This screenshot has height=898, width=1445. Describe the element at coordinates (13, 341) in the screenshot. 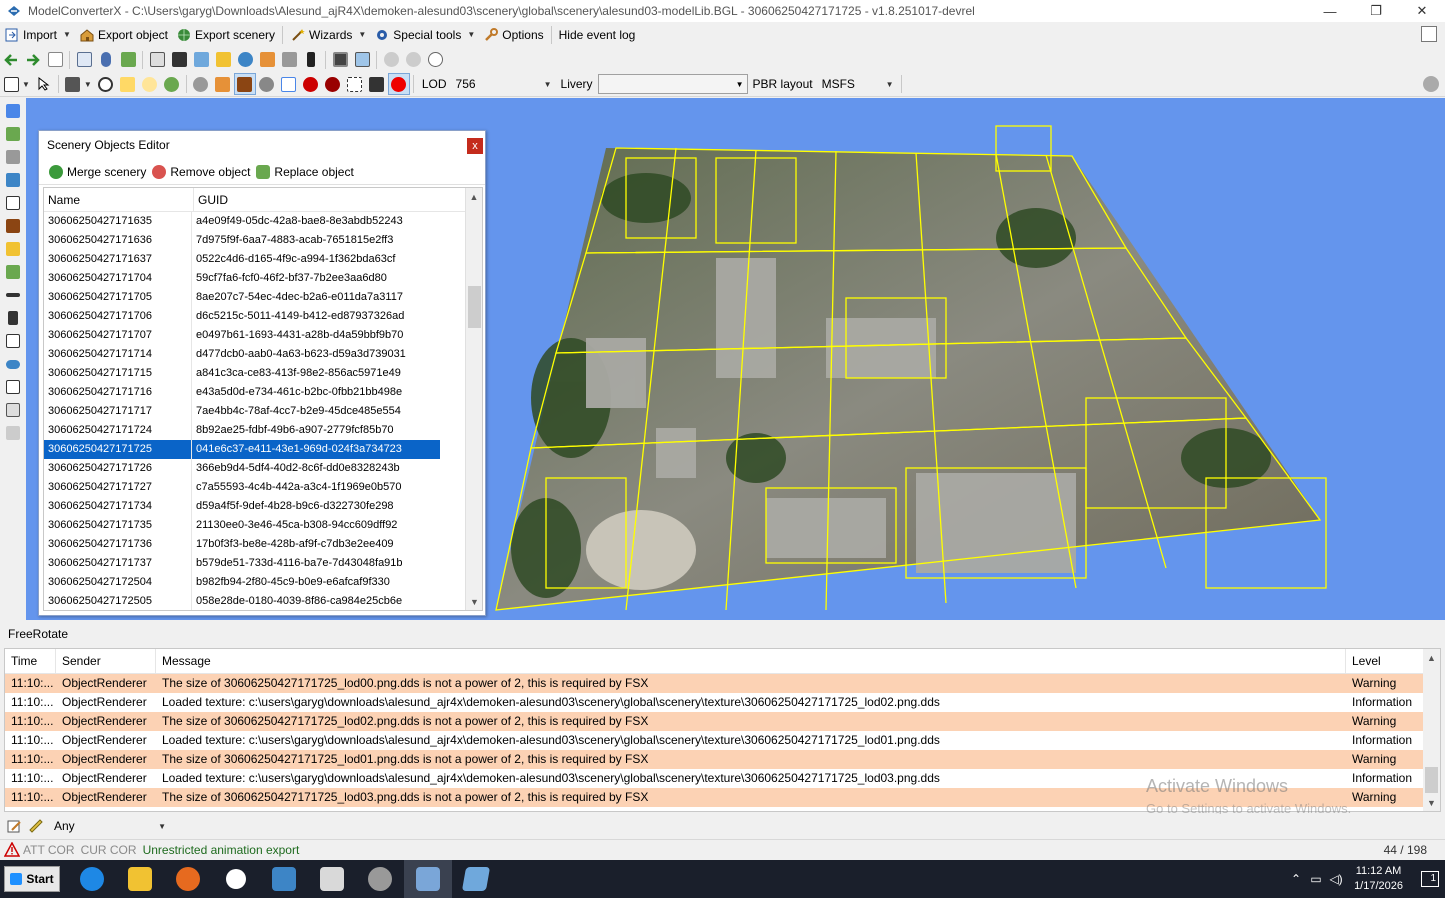

I see `scale-icon` at that location.